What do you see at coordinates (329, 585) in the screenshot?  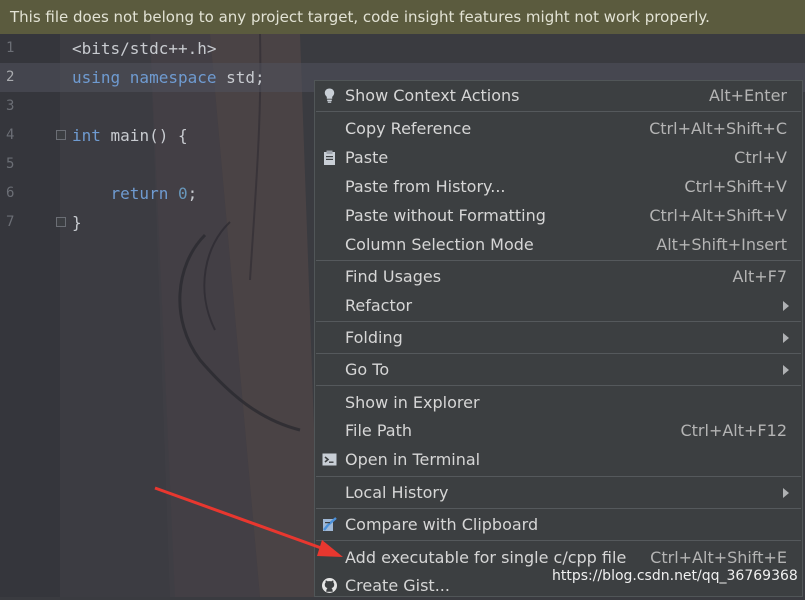 I see `github-icon` at bounding box center [329, 585].